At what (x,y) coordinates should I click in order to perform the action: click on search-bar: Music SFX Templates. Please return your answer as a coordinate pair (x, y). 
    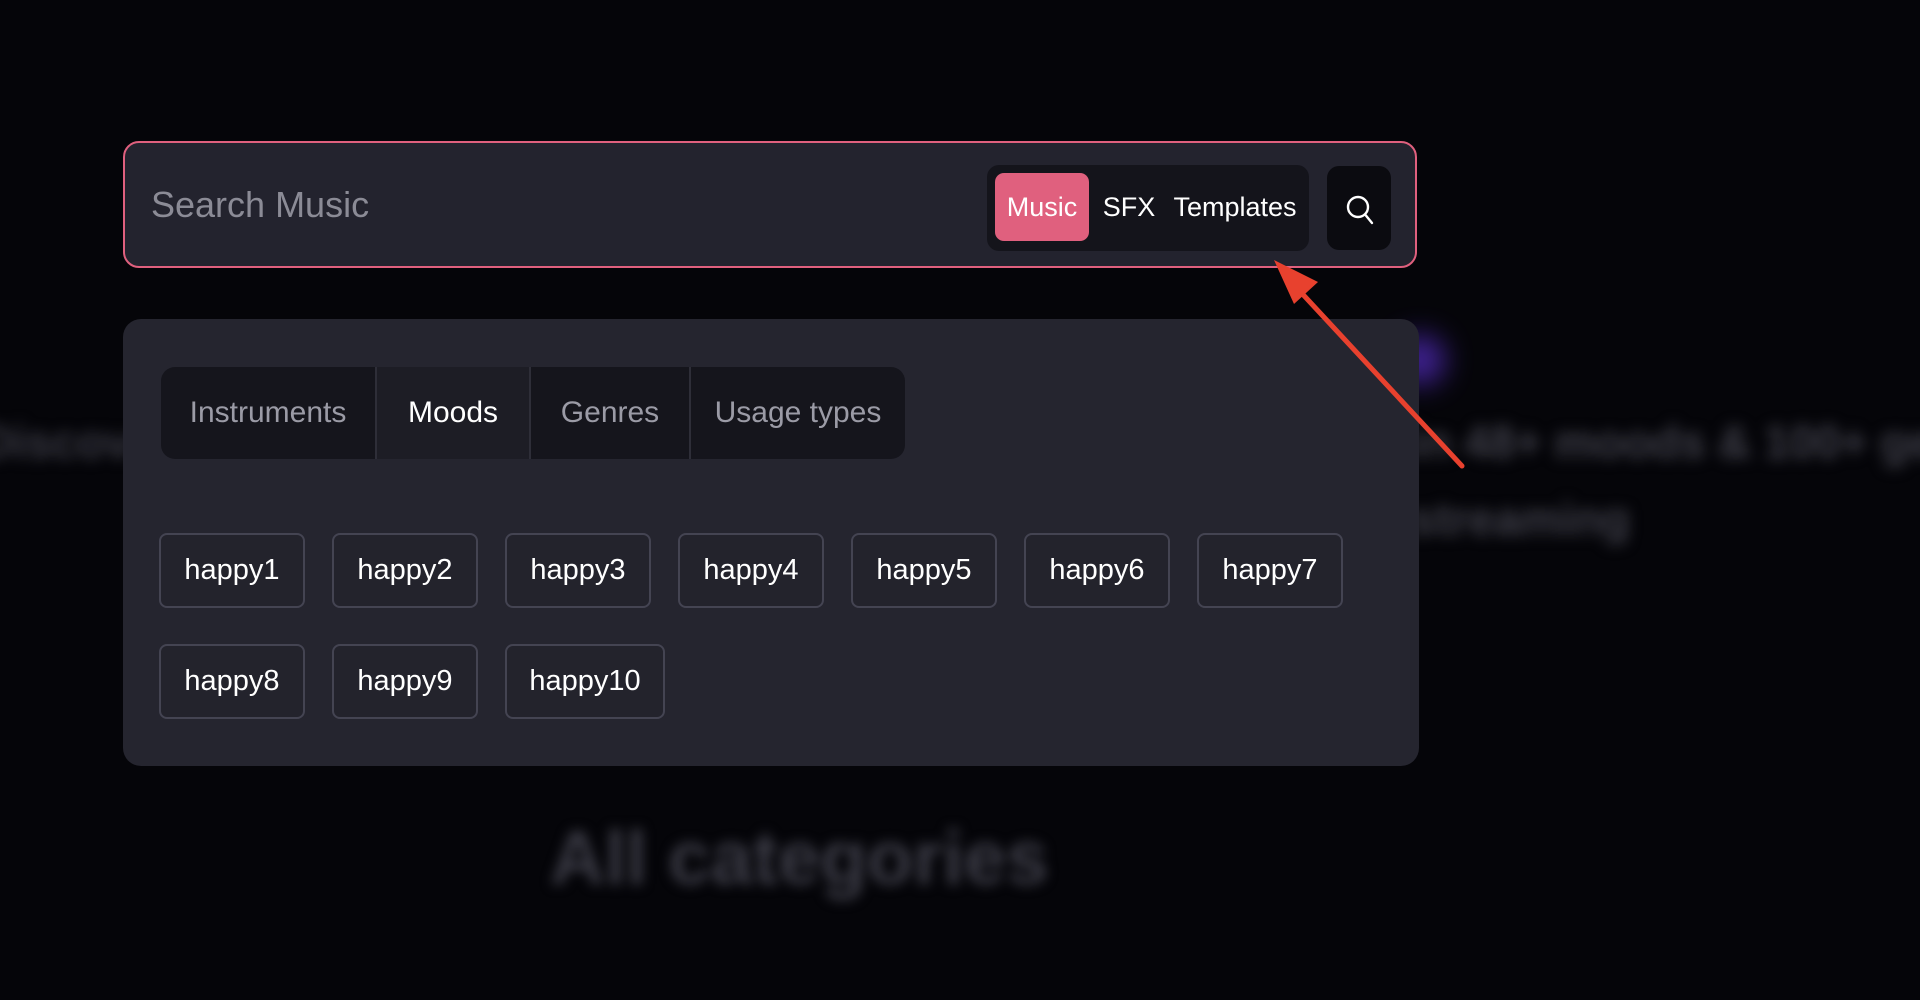
    Looking at the image, I should click on (770, 204).